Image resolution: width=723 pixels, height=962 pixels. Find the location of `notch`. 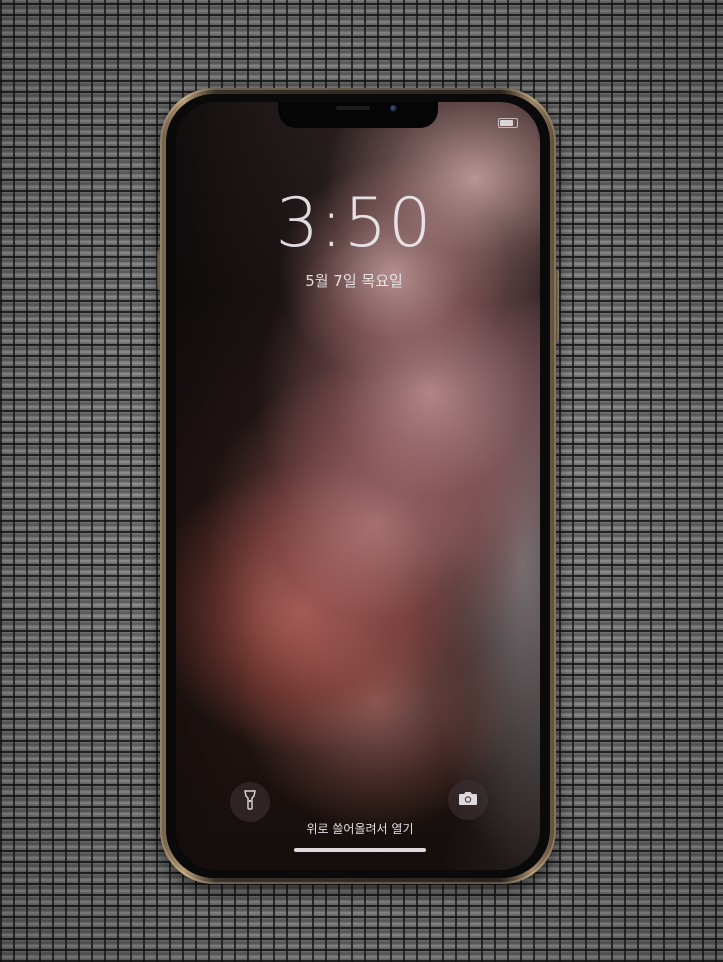

notch is located at coordinates (358, 115).